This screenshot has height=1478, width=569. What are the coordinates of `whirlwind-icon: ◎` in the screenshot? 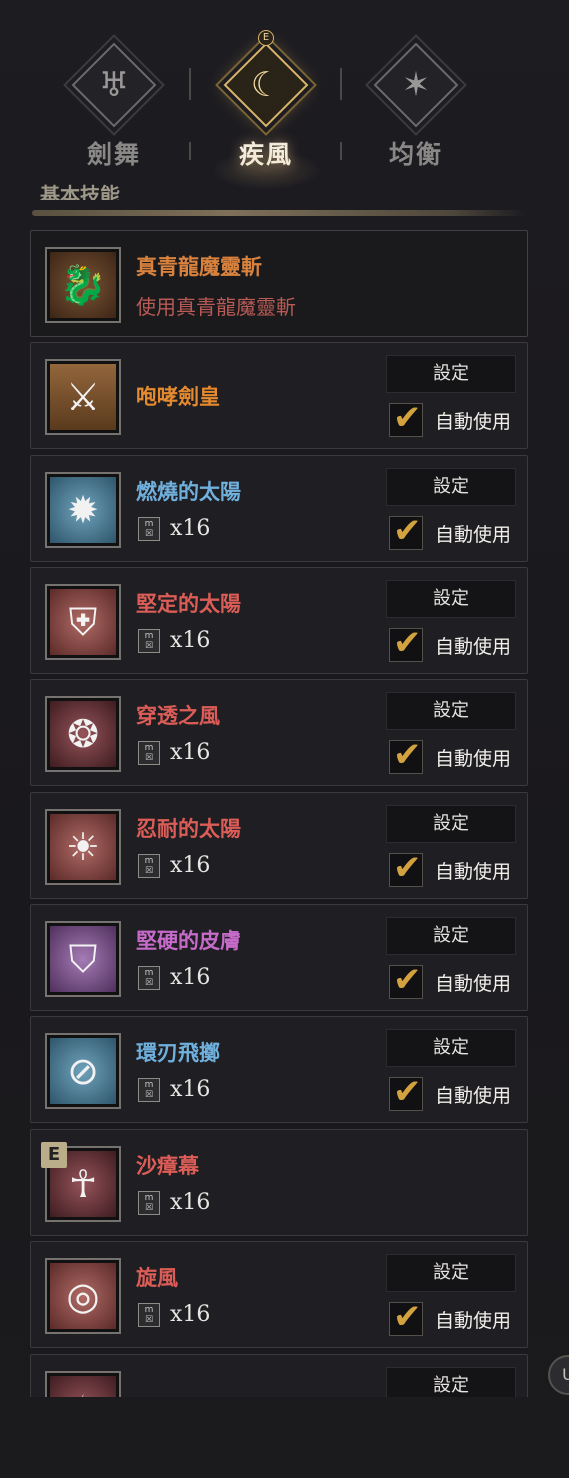 It's located at (83, 1296).